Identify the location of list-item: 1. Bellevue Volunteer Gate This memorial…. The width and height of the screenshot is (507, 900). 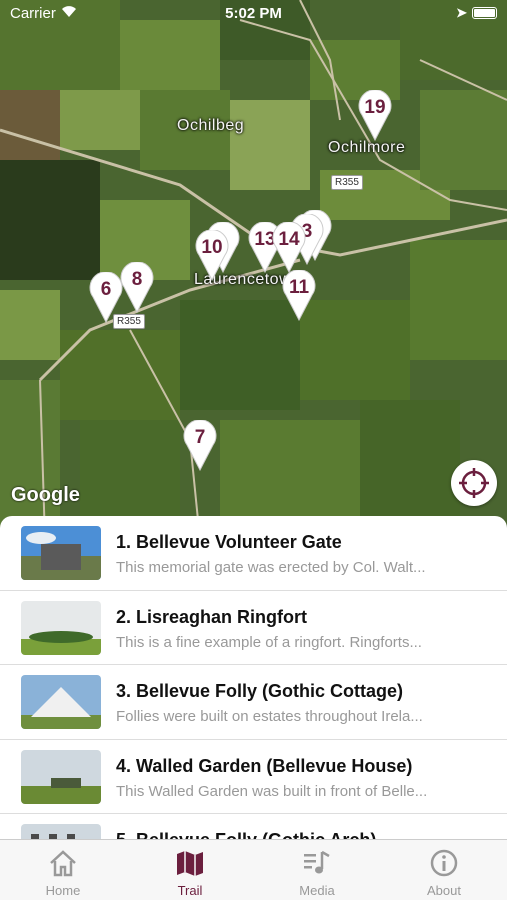
(253, 553).